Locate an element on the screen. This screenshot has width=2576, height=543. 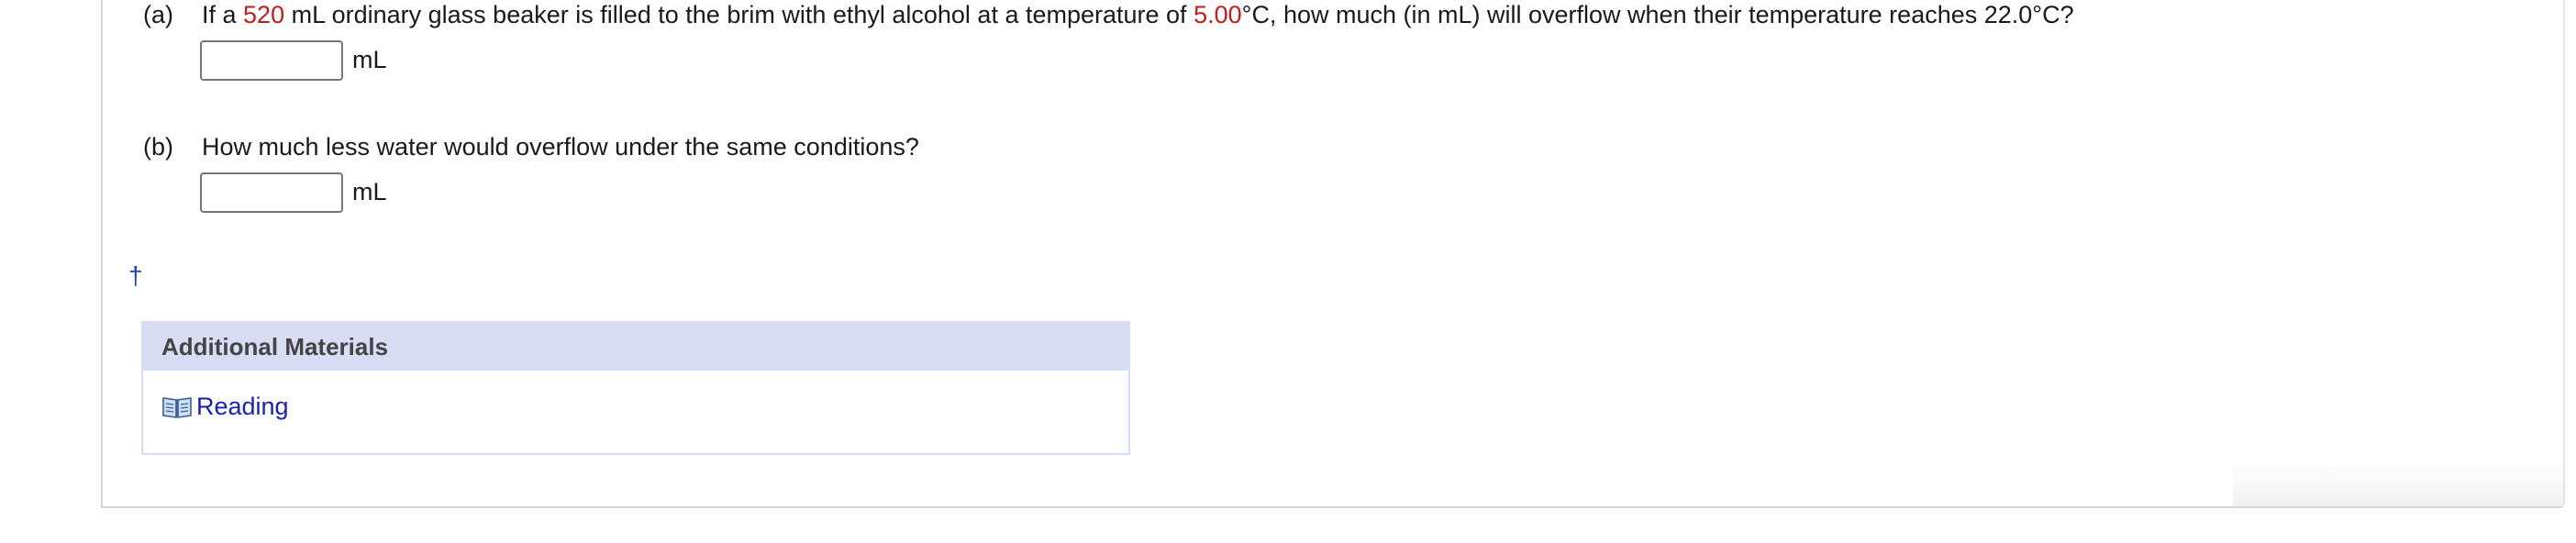
question-b-label: (b) is located at coordinates (158, 147).